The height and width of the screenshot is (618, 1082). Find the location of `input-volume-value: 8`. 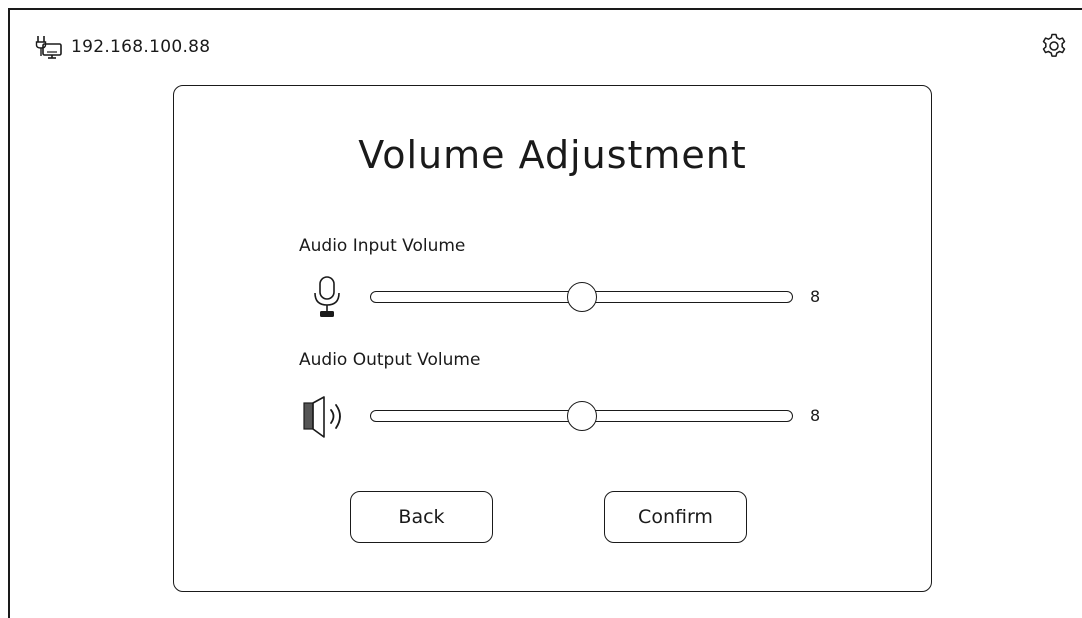

input-volume-value: 8 is located at coordinates (815, 296).